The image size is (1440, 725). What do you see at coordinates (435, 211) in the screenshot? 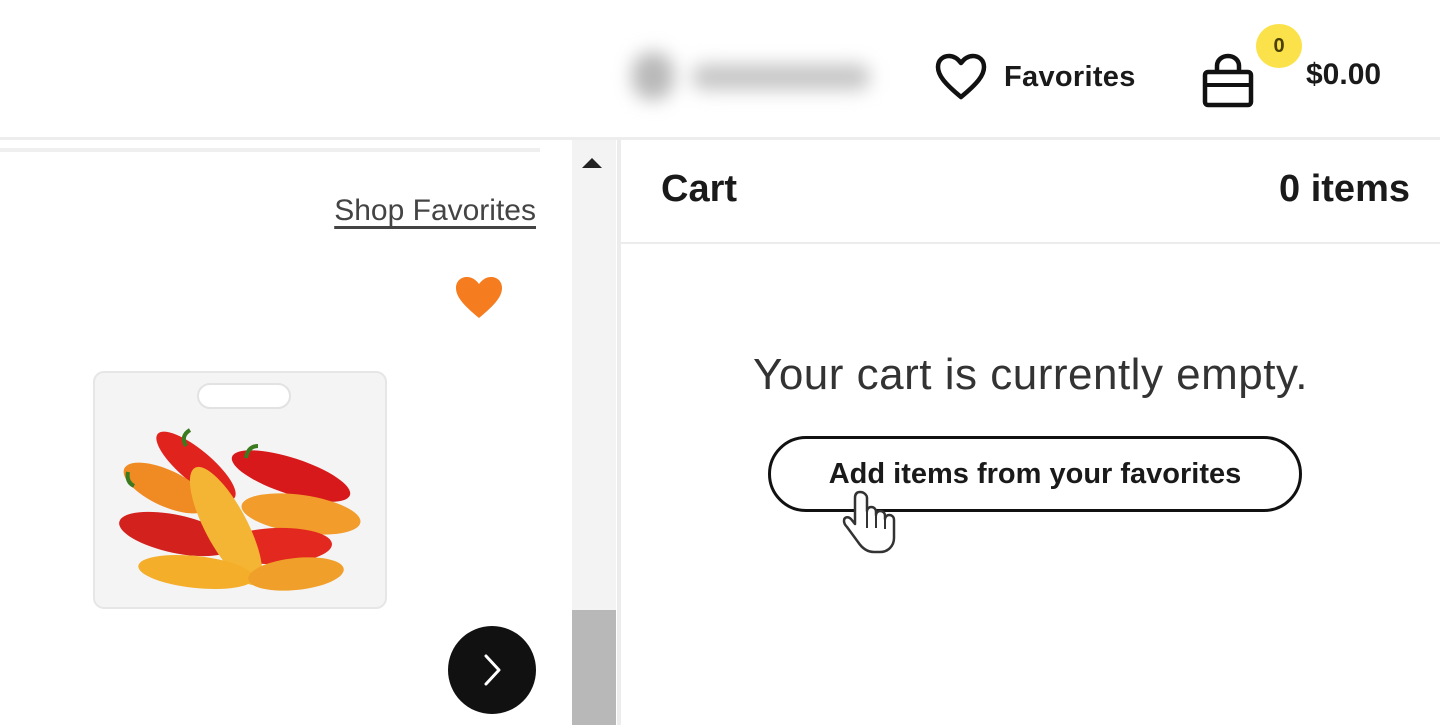
I see `shop-favorites-link: Shop Favorites` at bounding box center [435, 211].